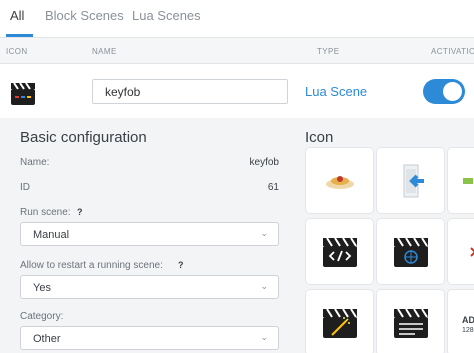 The height and width of the screenshot is (353, 474). I want to click on table-header: ICON NAME TYPE ACTIVATION, so click(237, 51).